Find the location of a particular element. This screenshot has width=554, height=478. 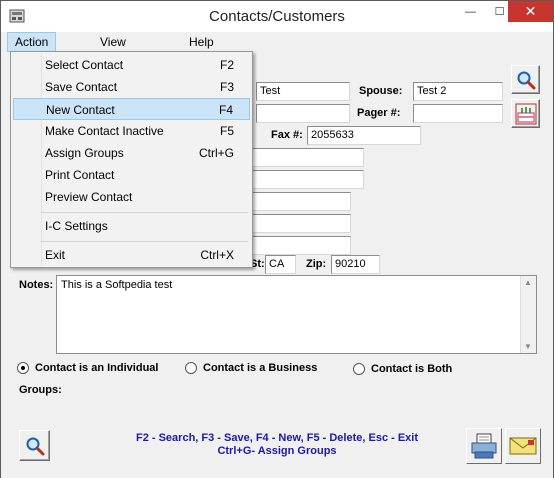

menu-item-exit: Exit Ctrl+X is located at coordinates (131, 255).